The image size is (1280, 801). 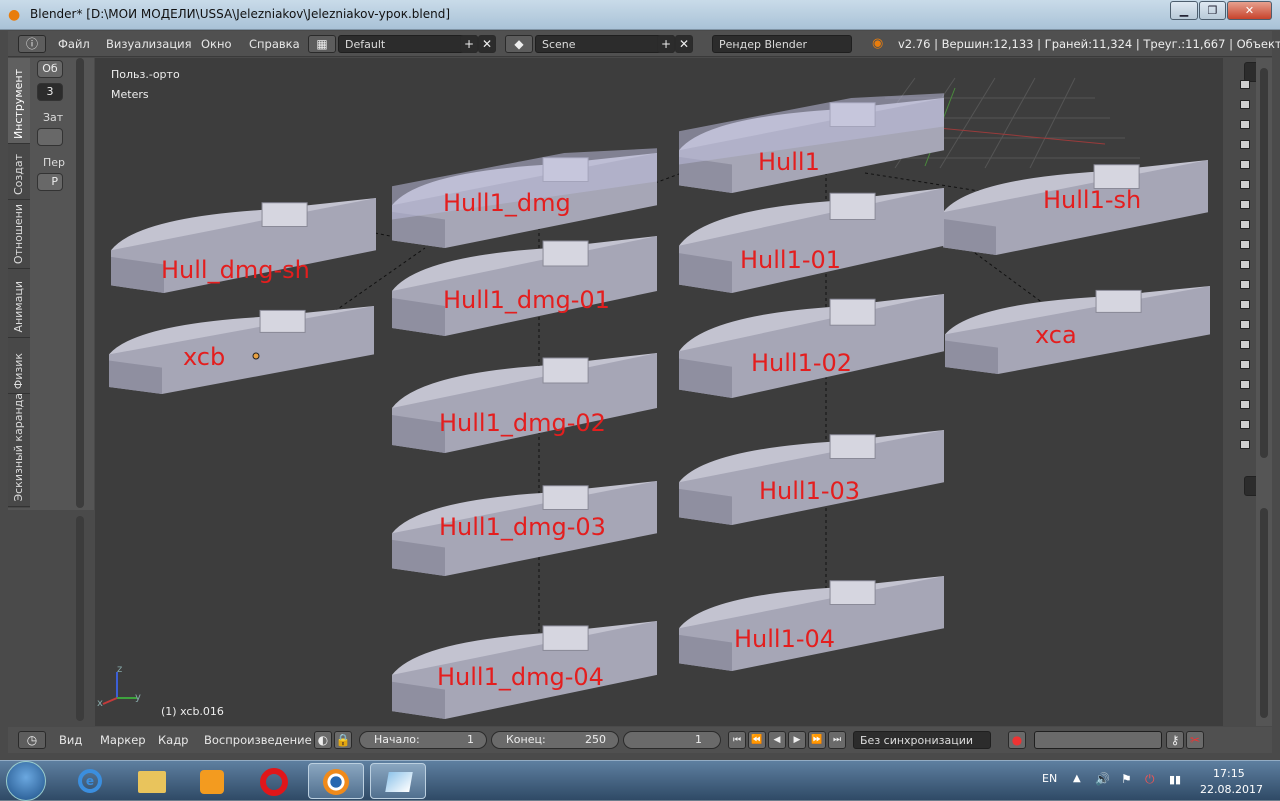 I want to click on clock-date: 22.08.2017, so click(x=1231, y=789).